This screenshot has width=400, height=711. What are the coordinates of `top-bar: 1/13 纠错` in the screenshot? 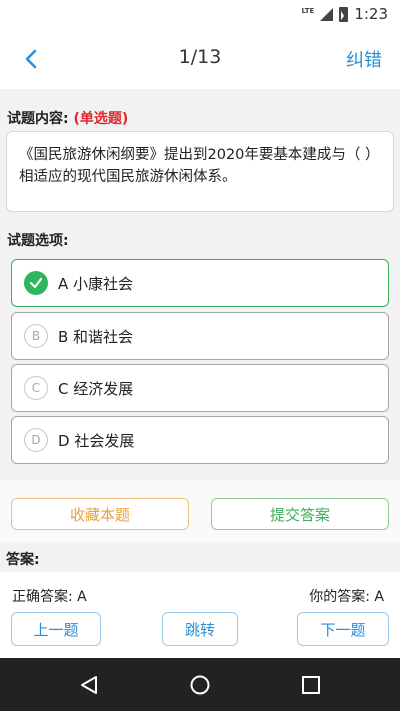 It's located at (200, 58).